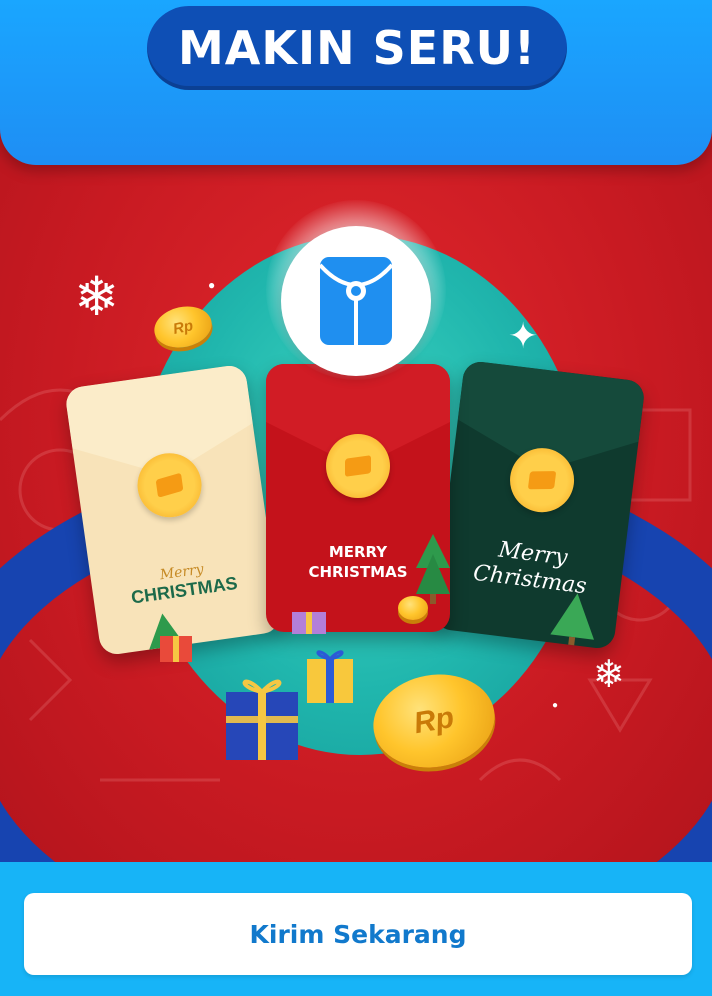 The height and width of the screenshot is (996, 712). I want to click on send-now-label: Kirim Sekarang, so click(358, 934).